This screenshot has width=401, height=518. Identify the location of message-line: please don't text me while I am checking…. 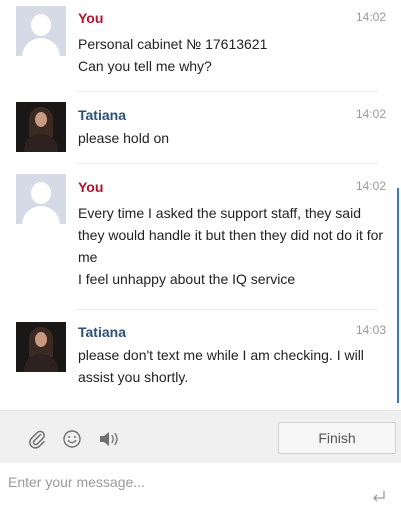
(221, 366).